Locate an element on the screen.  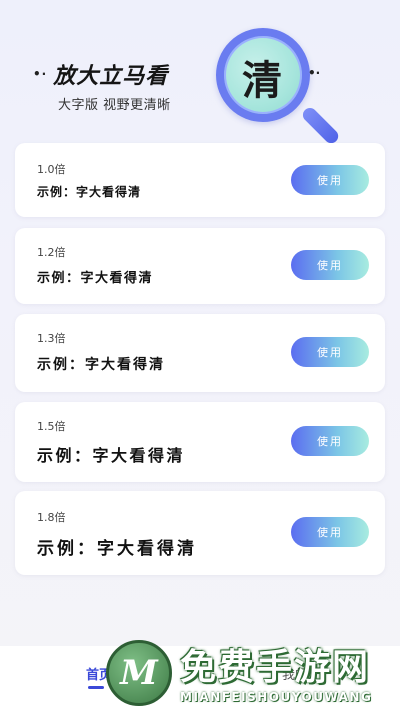
scale-label: 1.8倍 is located at coordinates (51, 517).